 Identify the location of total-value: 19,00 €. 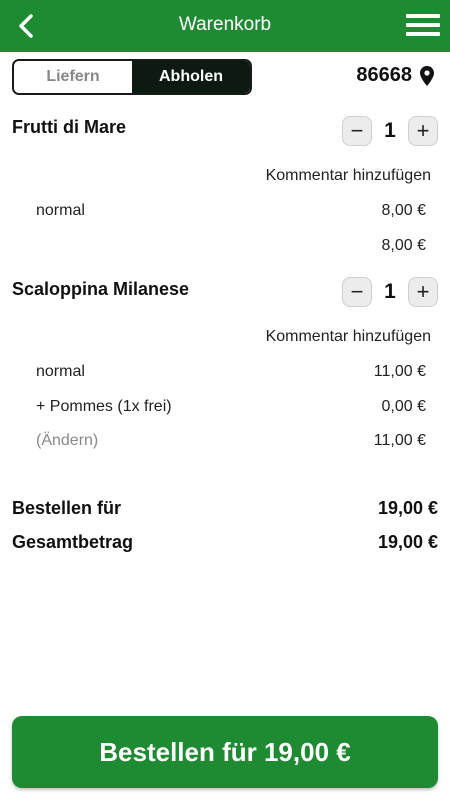
(407, 542).